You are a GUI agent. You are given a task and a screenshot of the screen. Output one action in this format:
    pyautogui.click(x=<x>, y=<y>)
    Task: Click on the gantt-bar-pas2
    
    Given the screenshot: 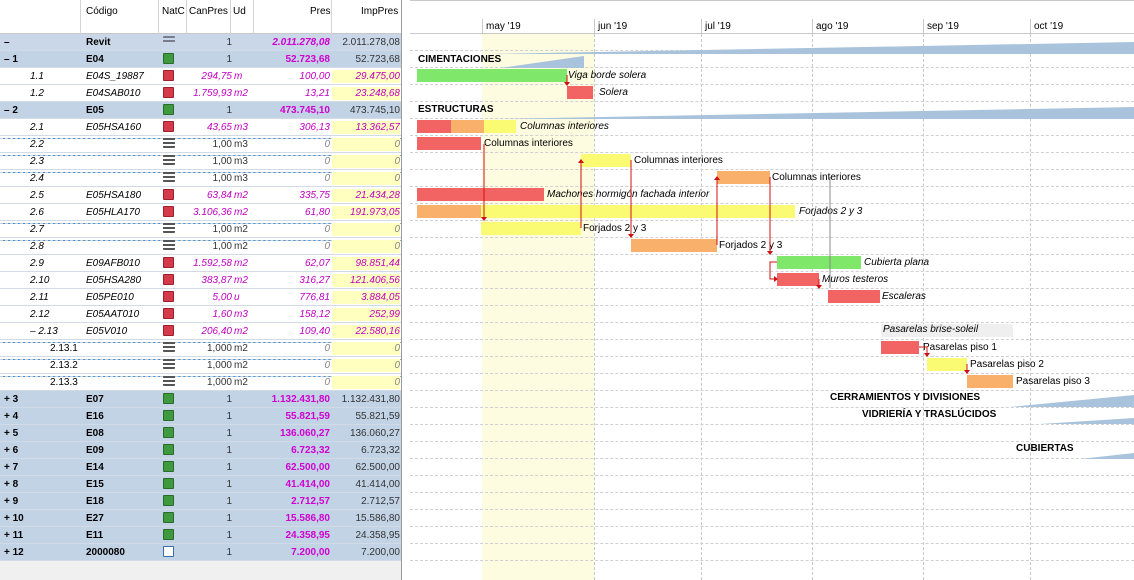 What is the action you would take?
    pyautogui.click(x=947, y=364)
    